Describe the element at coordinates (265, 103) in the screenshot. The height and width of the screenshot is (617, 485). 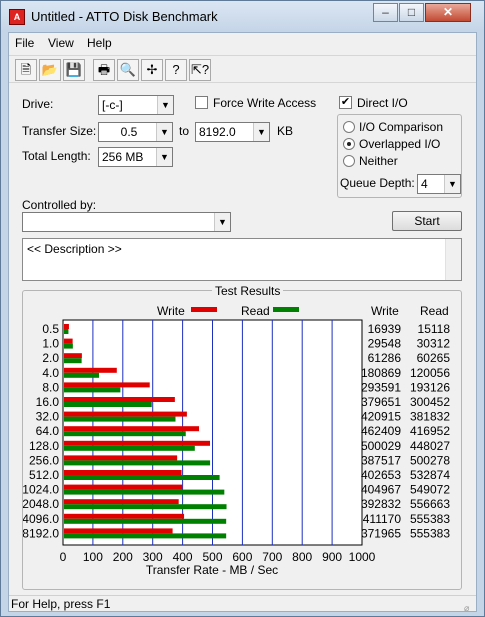
I see `force-write-label: Force Write Access` at that location.